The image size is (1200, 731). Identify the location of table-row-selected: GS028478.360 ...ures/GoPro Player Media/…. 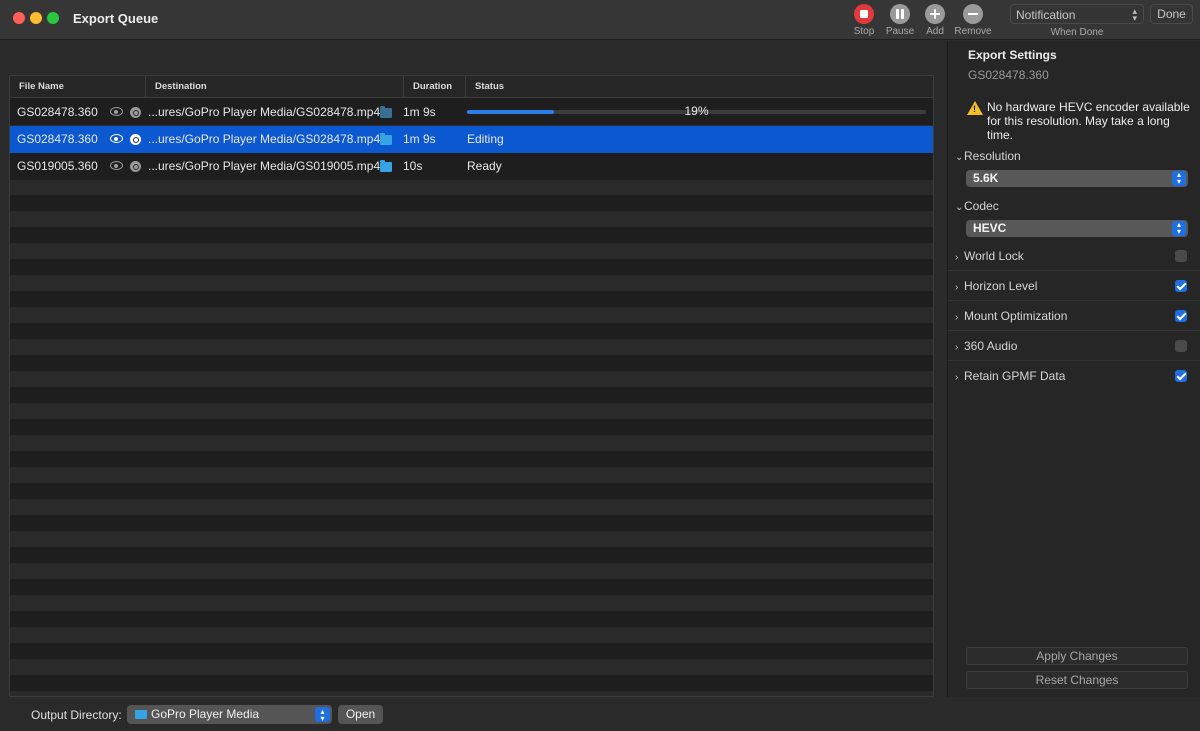
(471, 139).